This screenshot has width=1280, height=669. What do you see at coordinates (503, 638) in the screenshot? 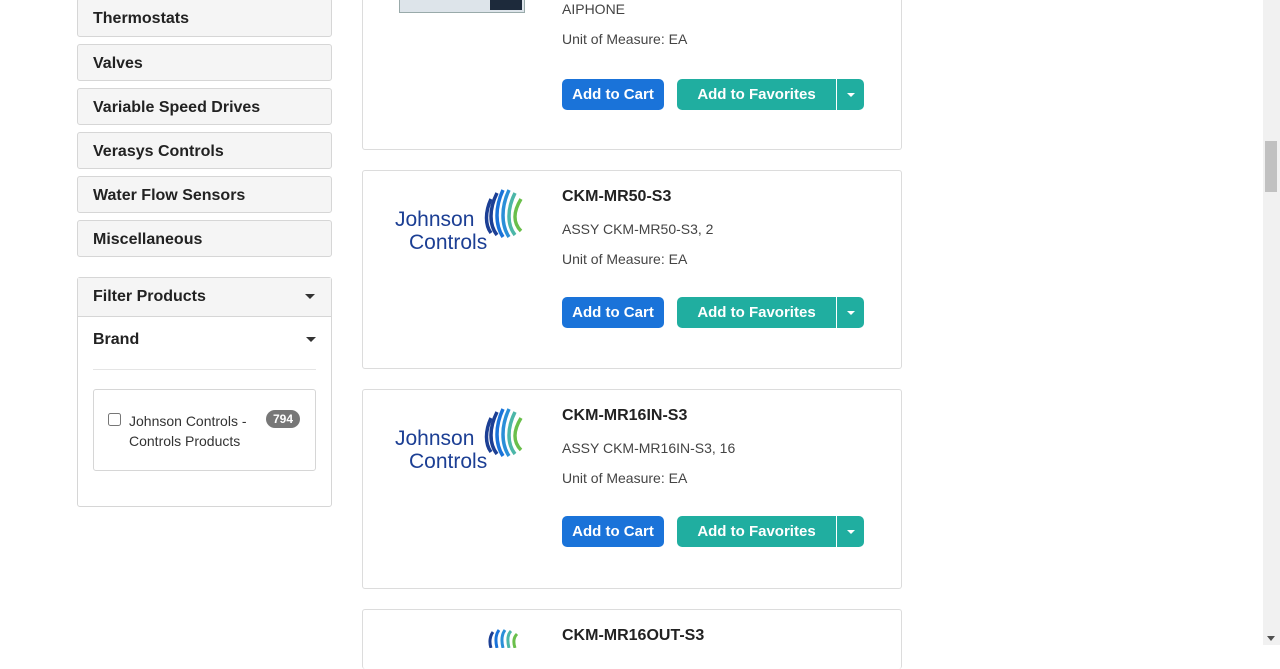
I see `johnson-controls-logo` at bounding box center [503, 638].